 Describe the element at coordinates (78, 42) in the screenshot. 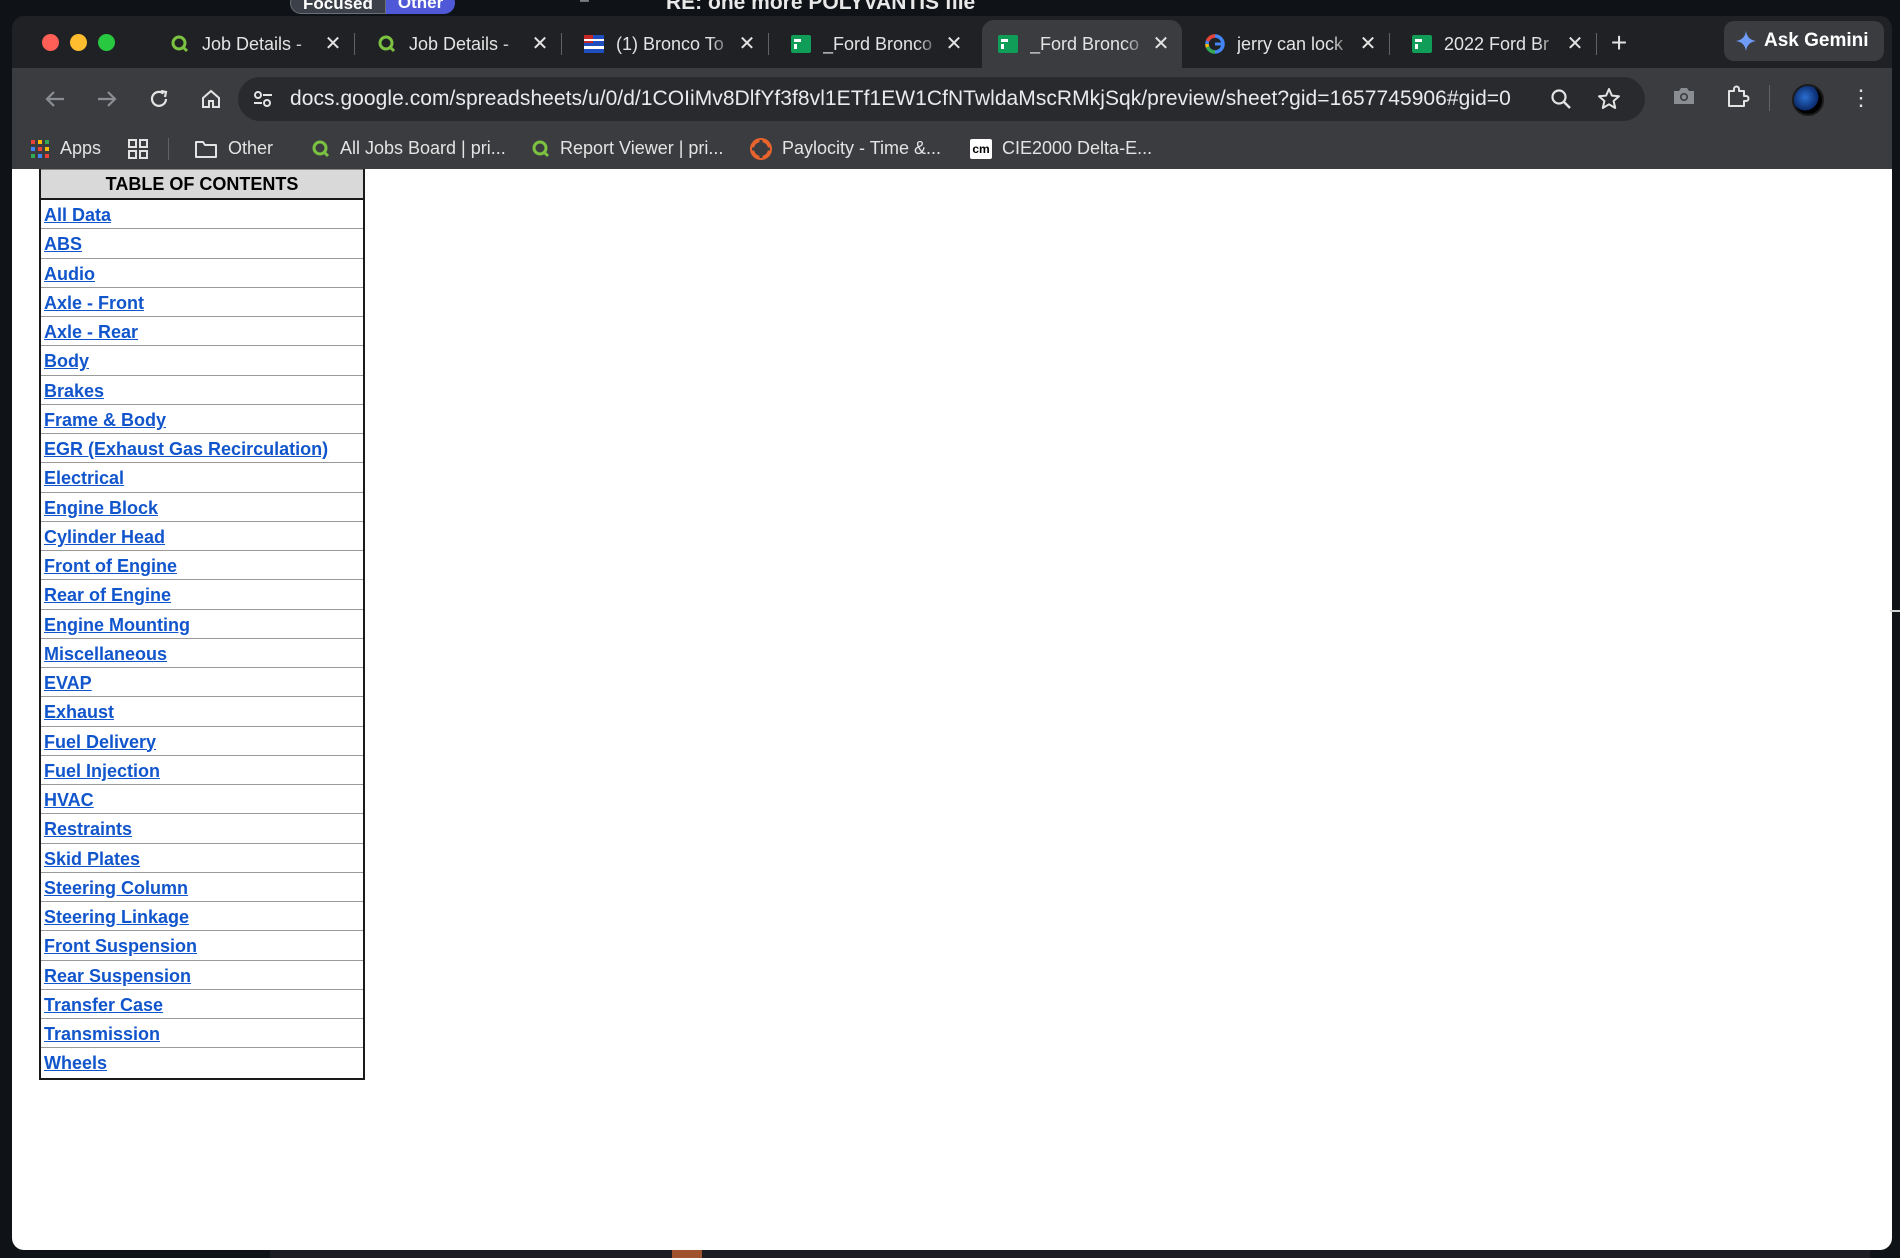

I see `minimize-window-button` at that location.